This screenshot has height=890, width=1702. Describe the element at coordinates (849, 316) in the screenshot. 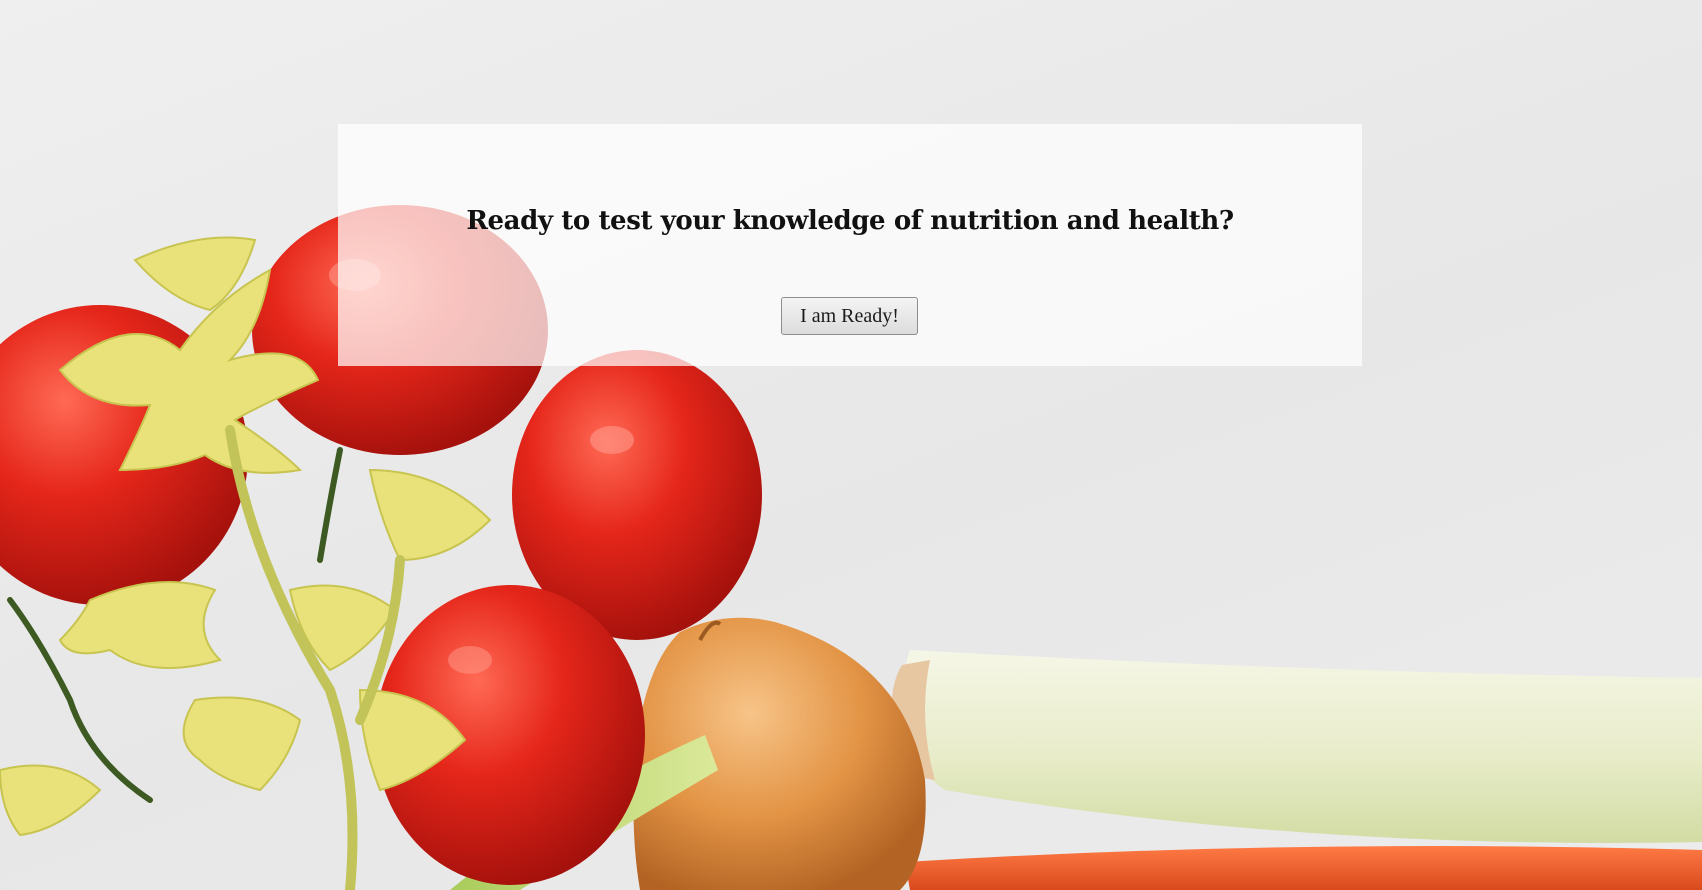

I see `start-quiz-button: I am Ready!` at that location.